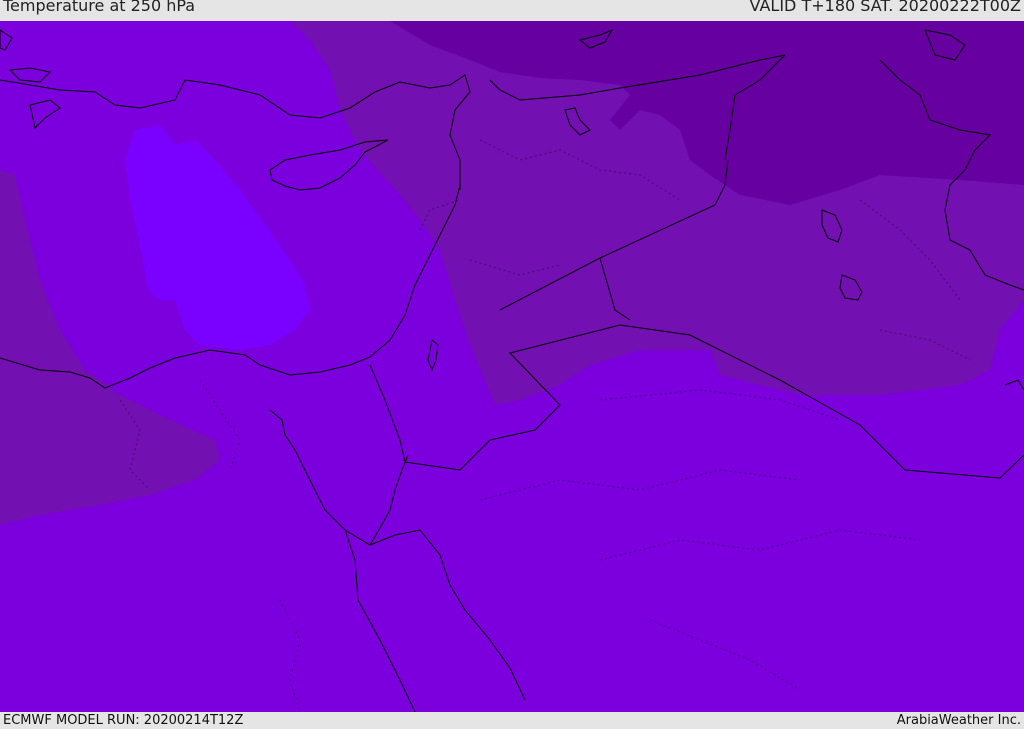  Describe the element at coordinates (885, 7) in the screenshot. I see `valid-time: VALID T+180 SAT. 20200222T00Z` at that location.